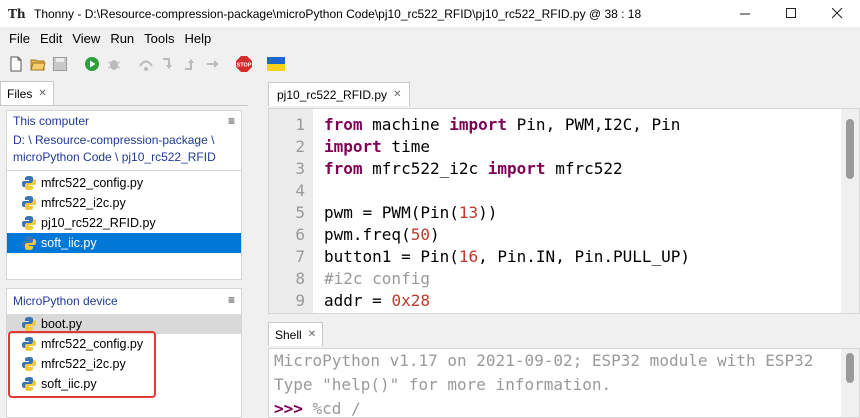 This screenshot has width=860, height=418. Describe the element at coordinates (343, 124) in the screenshot. I see `code-token: from` at that location.